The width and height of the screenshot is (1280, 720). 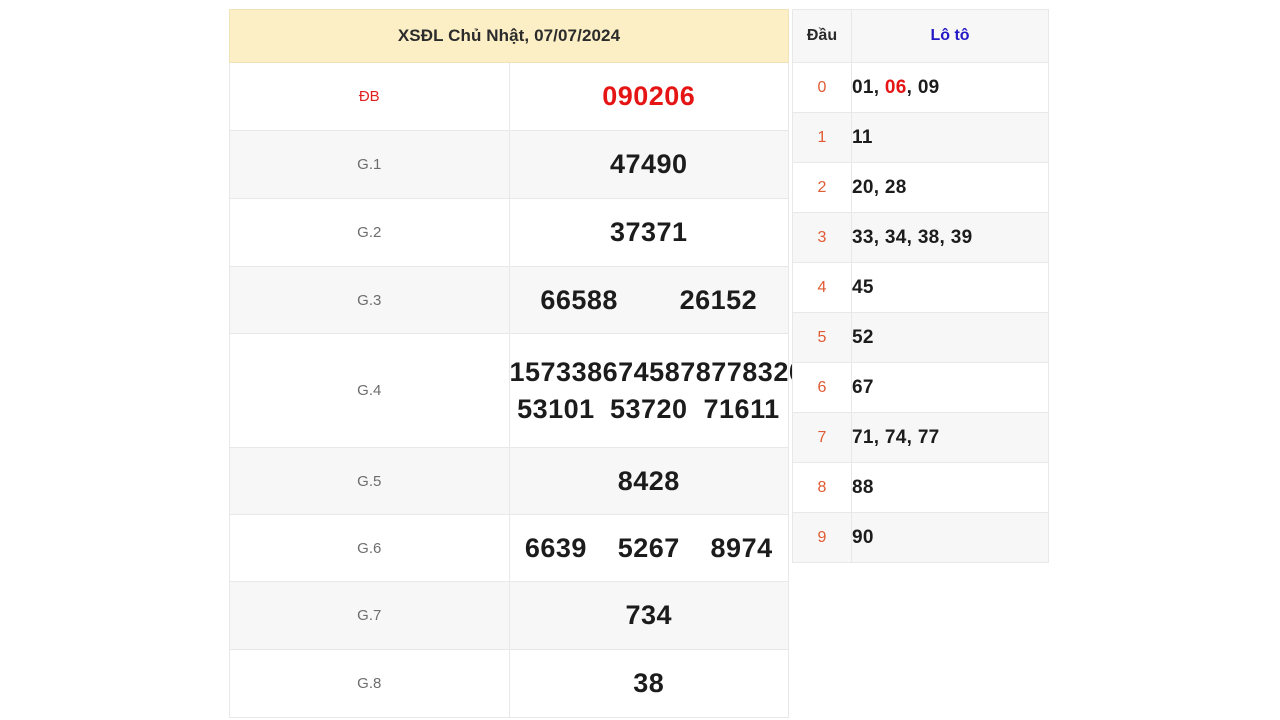 I want to click on loto-number: 90, so click(x=863, y=537).